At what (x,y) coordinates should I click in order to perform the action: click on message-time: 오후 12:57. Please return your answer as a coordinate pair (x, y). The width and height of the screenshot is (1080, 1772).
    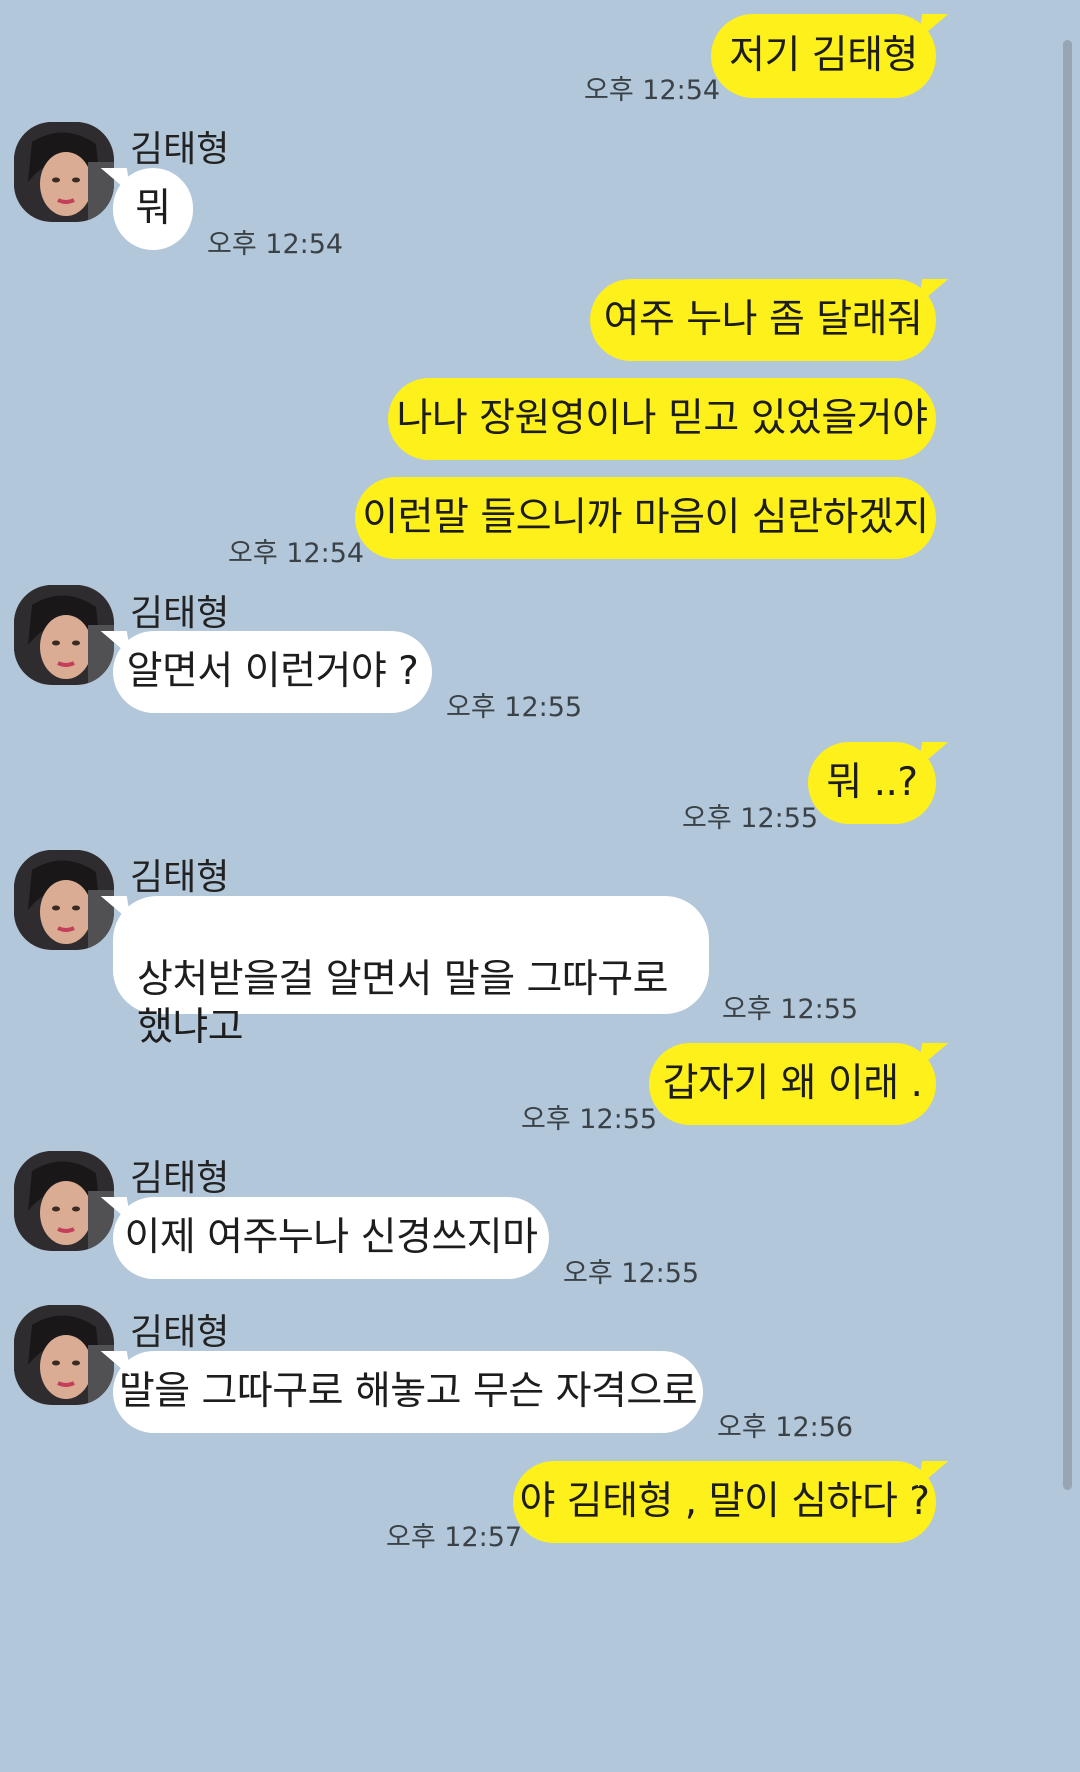
    Looking at the image, I should click on (454, 1537).